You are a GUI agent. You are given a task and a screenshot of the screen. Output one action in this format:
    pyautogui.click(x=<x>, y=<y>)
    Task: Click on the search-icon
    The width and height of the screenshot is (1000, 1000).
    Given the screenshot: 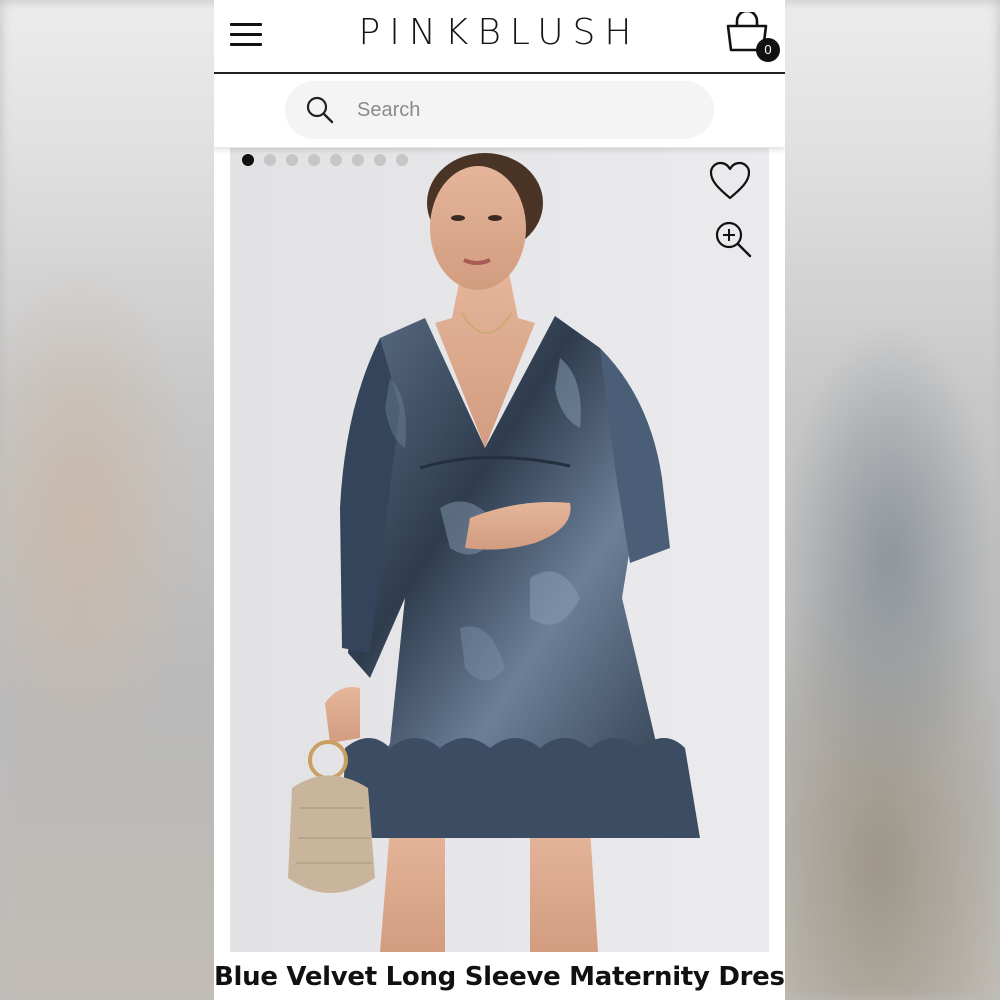 What is the action you would take?
    pyautogui.click(x=320, y=110)
    